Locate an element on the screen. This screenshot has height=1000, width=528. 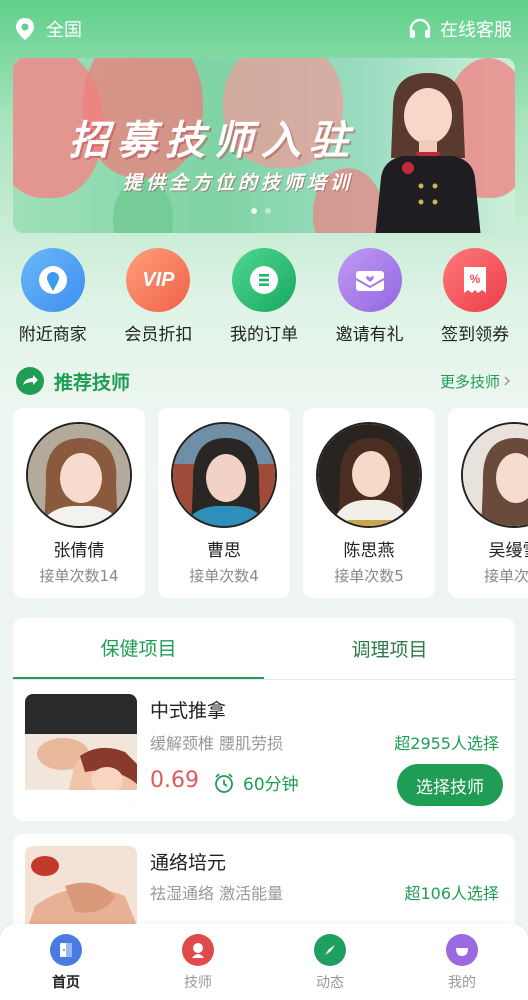
vip-icon: VIP is located at coordinates (158, 280).